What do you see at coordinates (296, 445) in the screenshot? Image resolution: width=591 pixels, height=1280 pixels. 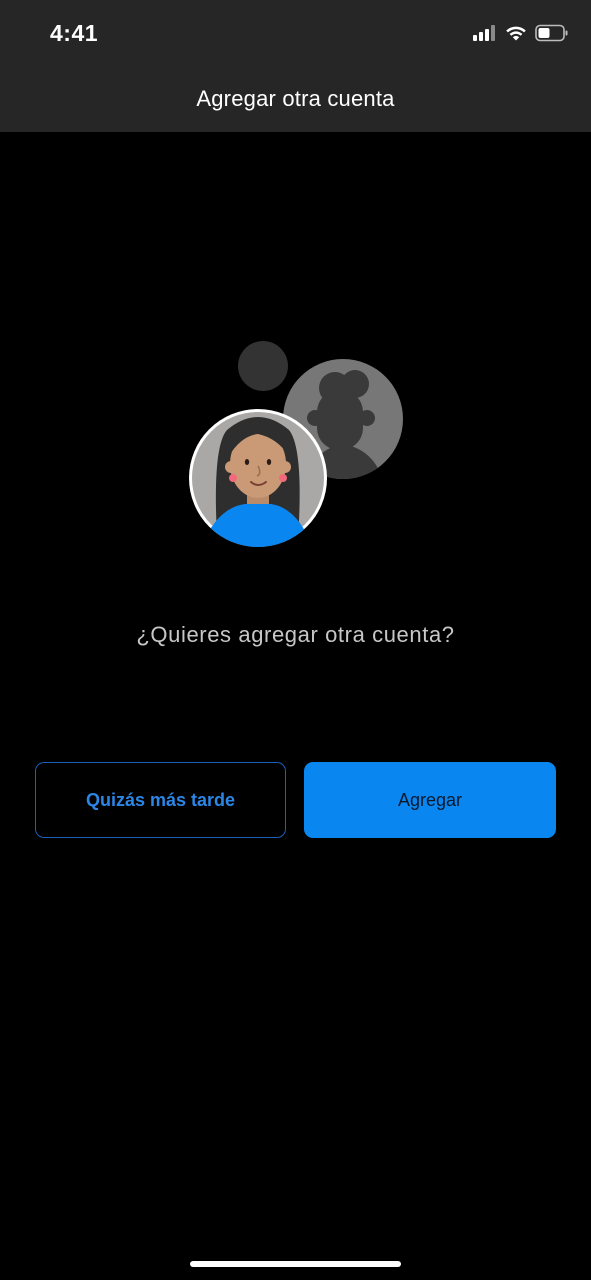 I see `add-account-illustration` at bounding box center [296, 445].